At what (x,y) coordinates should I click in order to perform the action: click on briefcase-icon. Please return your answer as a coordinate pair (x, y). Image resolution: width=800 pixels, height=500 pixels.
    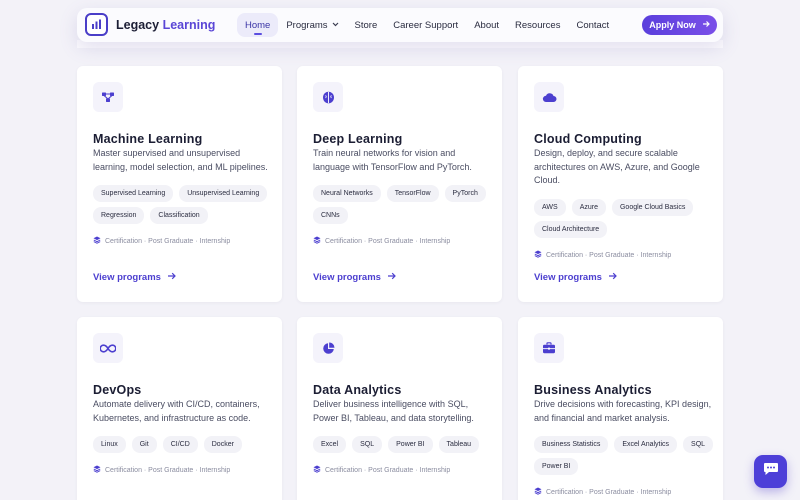
    Looking at the image, I should click on (549, 348).